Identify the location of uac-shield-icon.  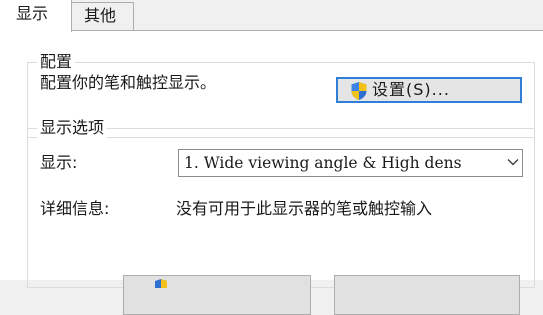
(359, 91).